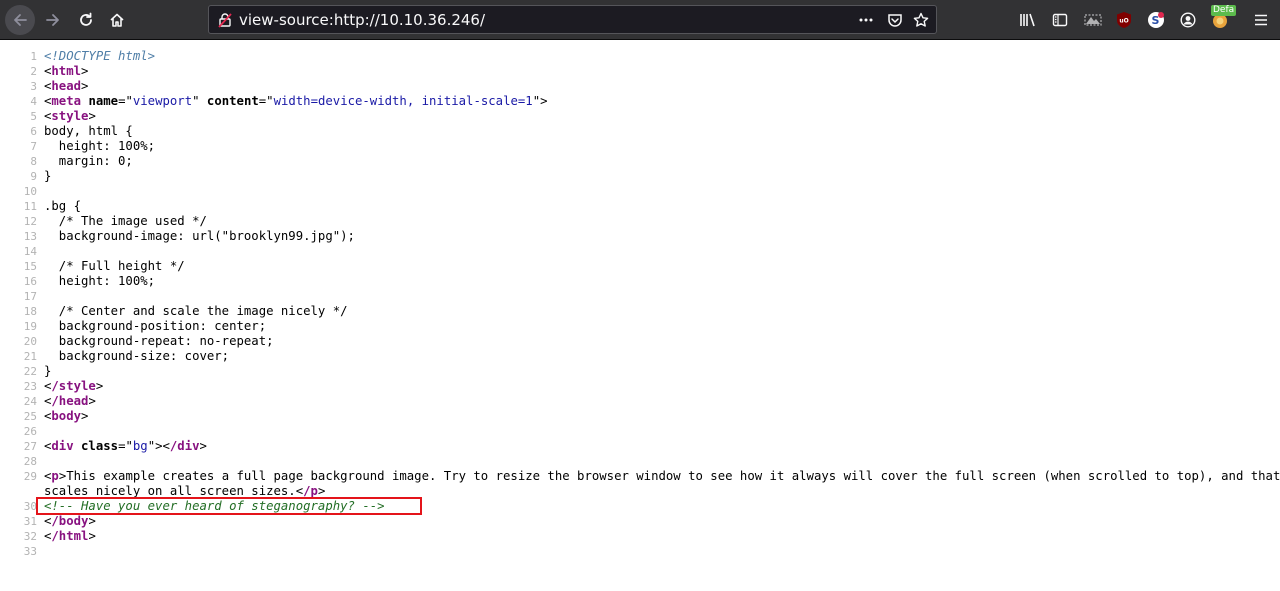 This screenshot has width=1280, height=591. I want to click on source-line: 21 background-size: cover;, so click(640, 356).